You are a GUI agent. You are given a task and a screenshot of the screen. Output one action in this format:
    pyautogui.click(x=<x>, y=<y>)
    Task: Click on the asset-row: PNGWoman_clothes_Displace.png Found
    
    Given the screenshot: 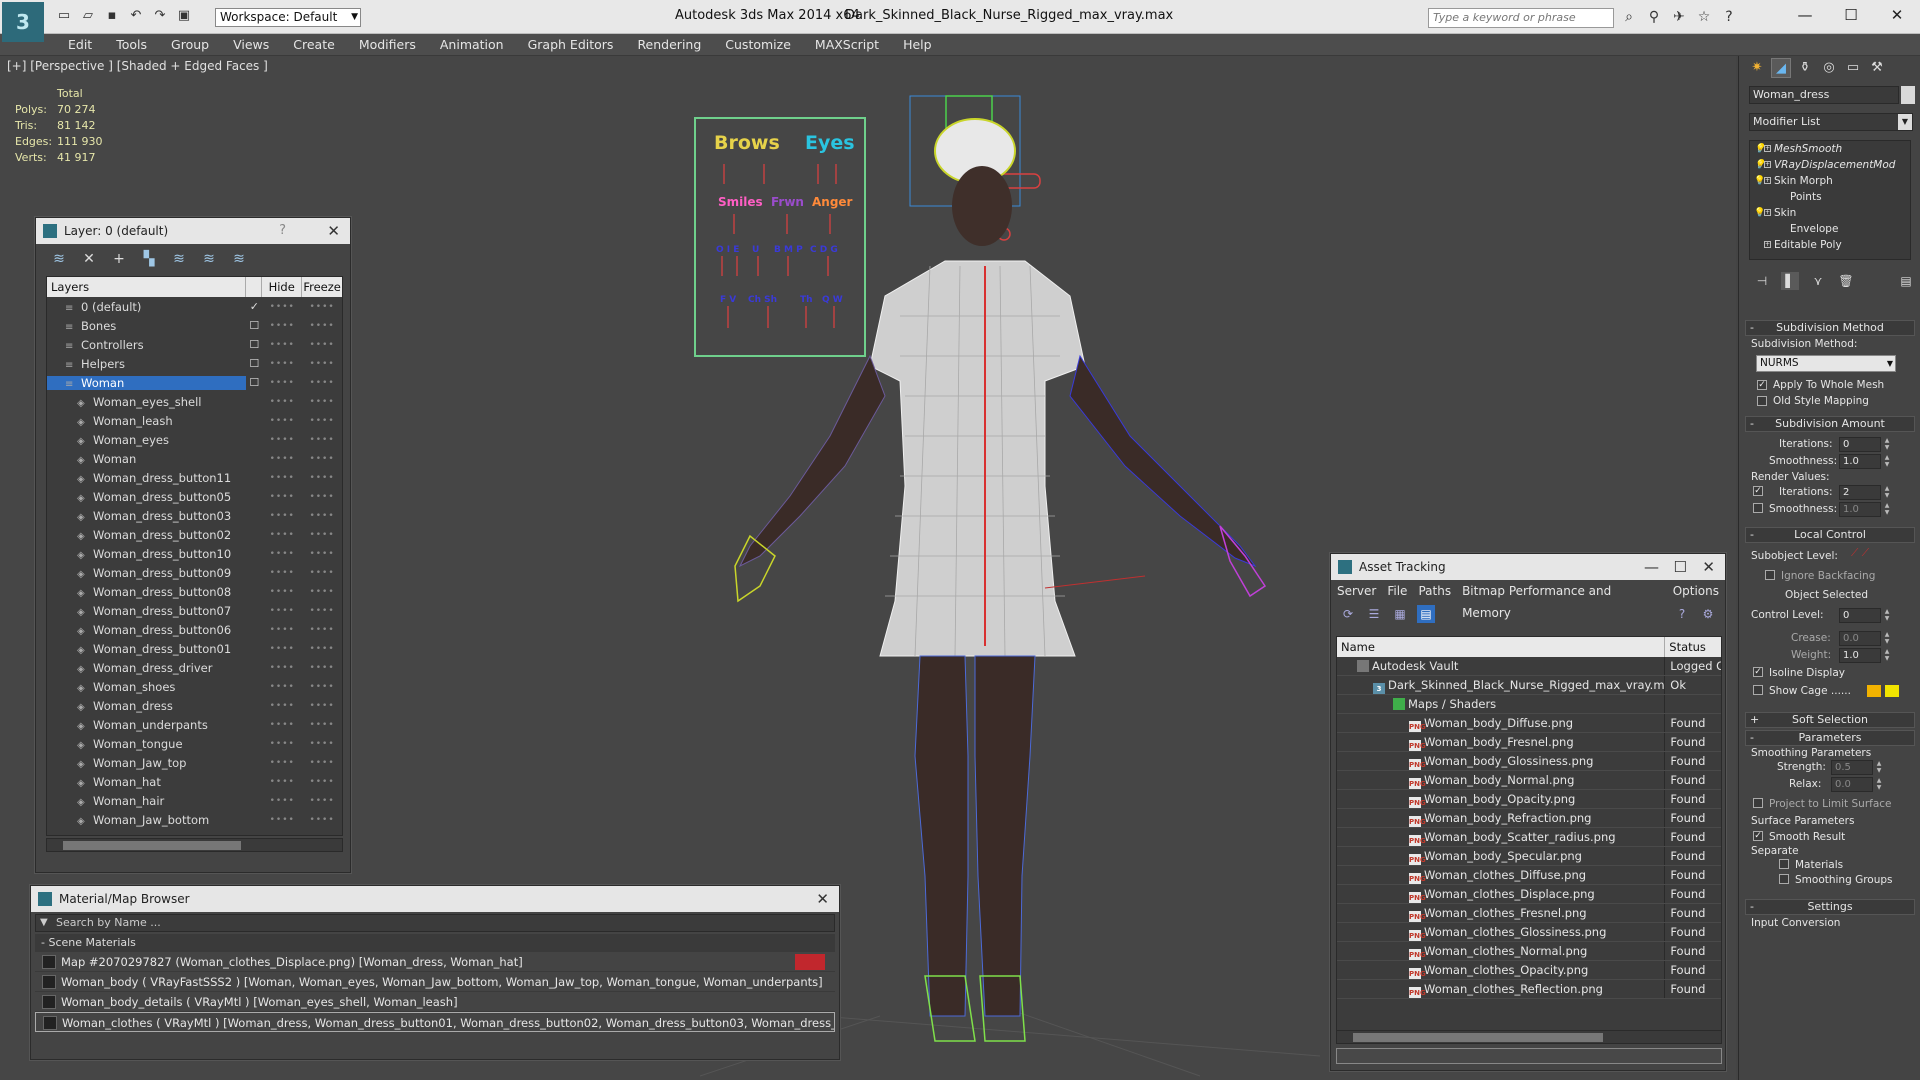 What is the action you would take?
    pyautogui.click(x=1529, y=894)
    